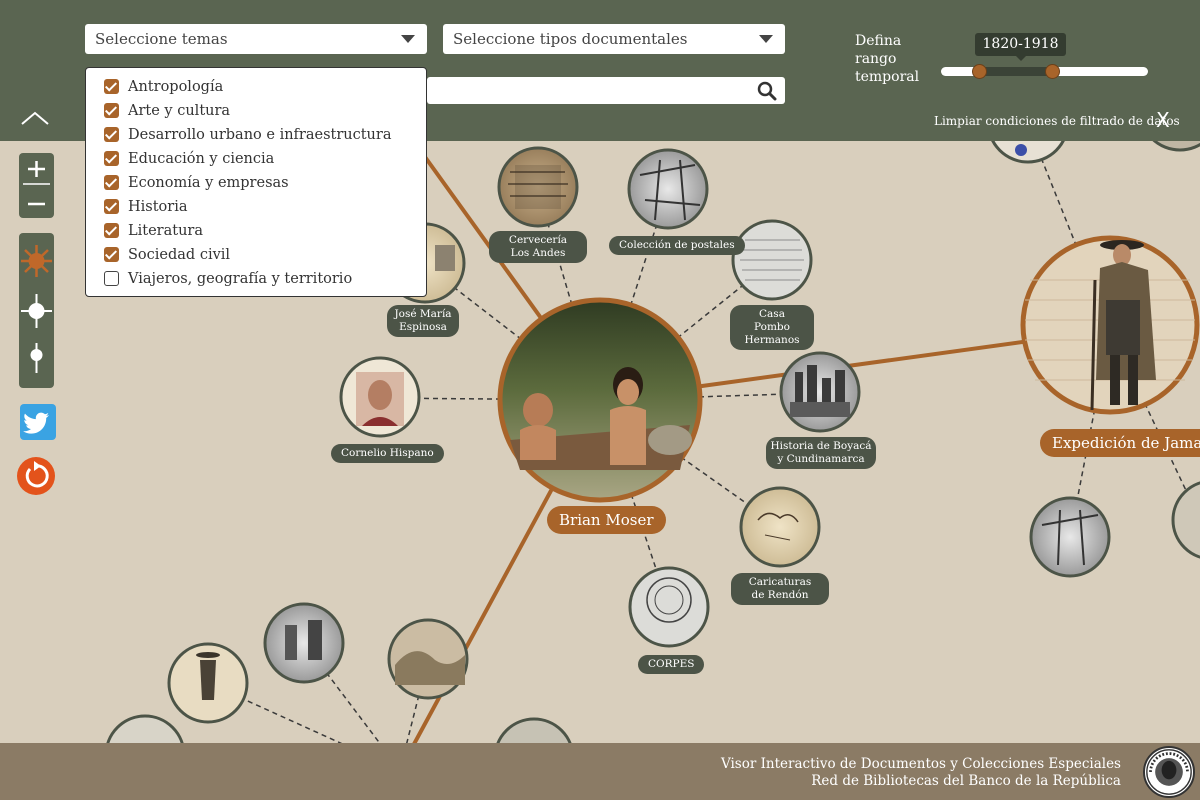 Image resolution: width=1200 pixels, height=800 pixels. What do you see at coordinates (1120, 443) in the screenshot?
I see `main-node-label-expedicion: Expedición de Jamaica` at bounding box center [1120, 443].